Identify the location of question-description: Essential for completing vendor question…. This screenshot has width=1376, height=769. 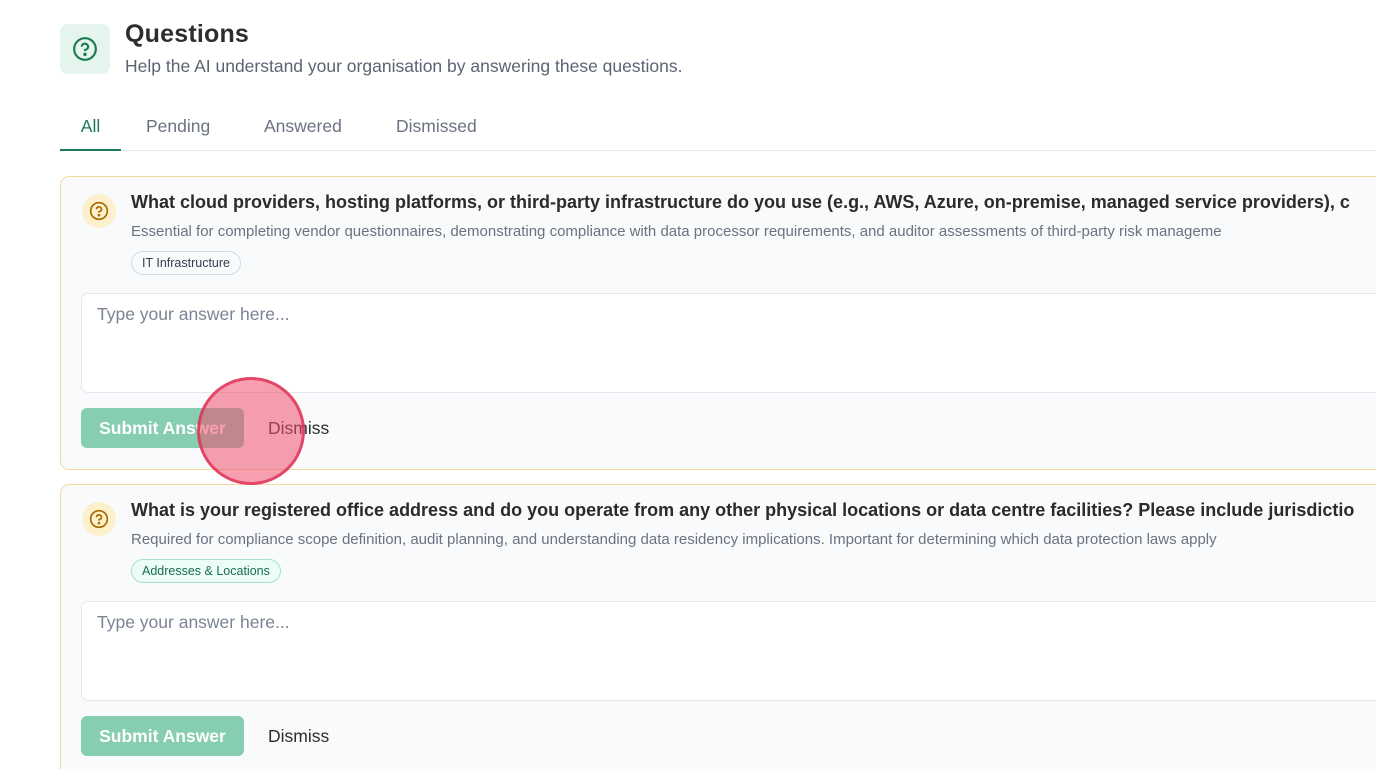
(676, 231).